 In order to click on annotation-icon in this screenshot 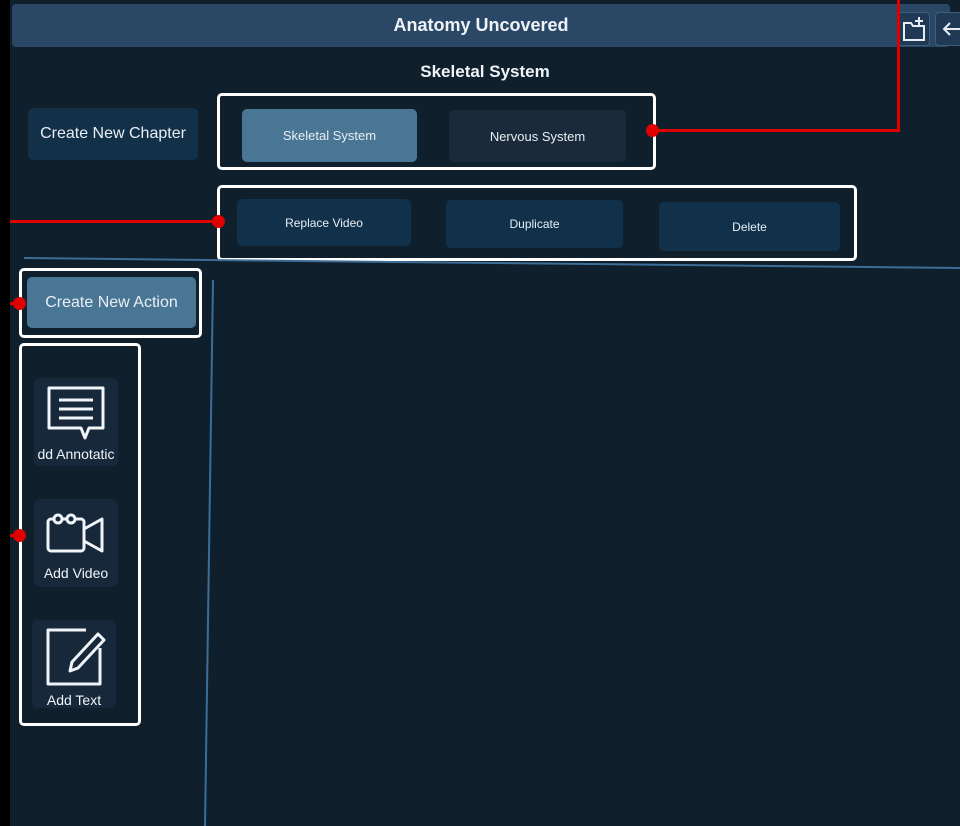, I will do `click(76, 413)`.